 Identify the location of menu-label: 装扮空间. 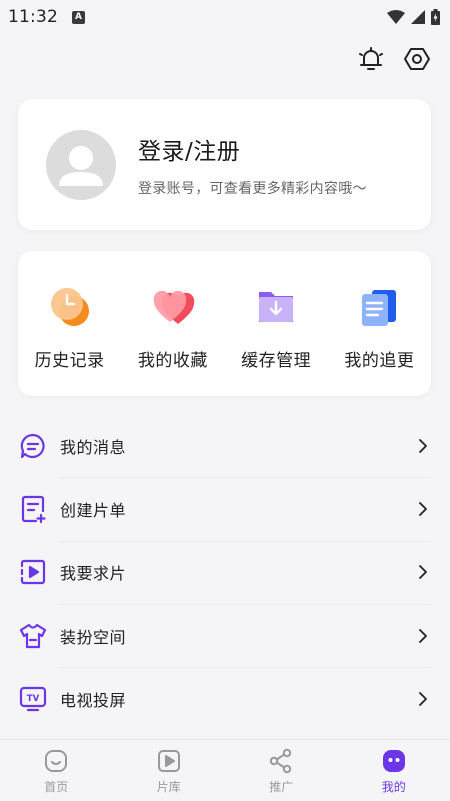
(93, 637).